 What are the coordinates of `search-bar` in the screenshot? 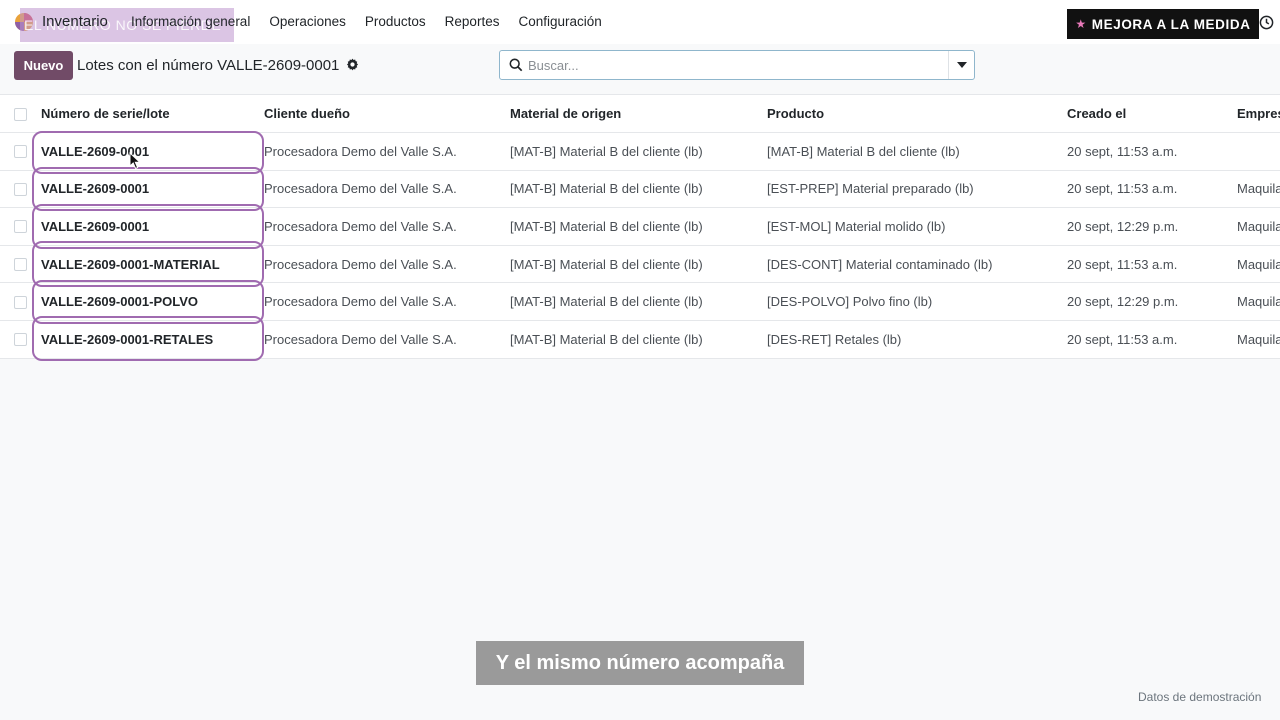 It's located at (737, 65).